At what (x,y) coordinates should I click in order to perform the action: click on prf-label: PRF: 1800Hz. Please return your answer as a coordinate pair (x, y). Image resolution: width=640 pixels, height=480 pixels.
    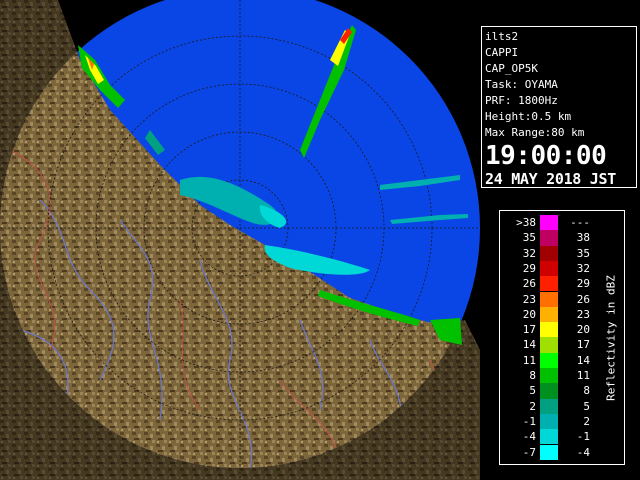
    Looking at the image, I should click on (521, 100).